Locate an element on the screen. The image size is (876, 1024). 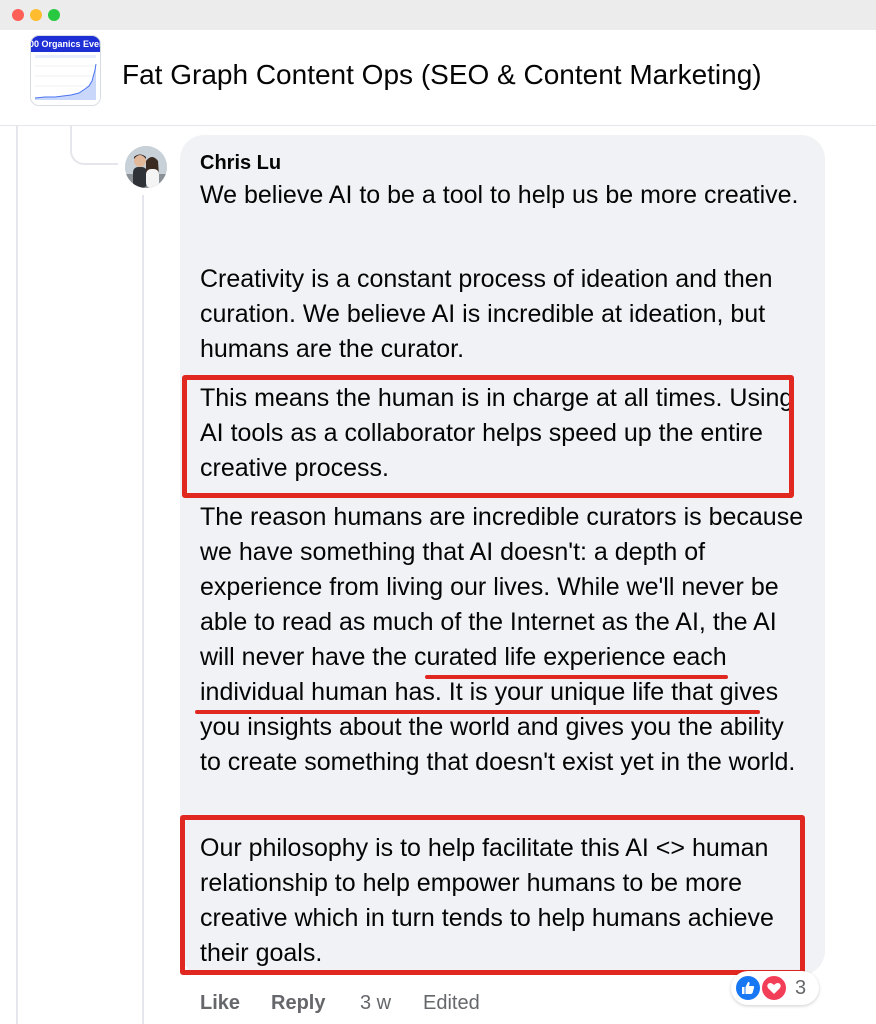
comment-timestamp: 3 w is located at coordinates (375, 1003).